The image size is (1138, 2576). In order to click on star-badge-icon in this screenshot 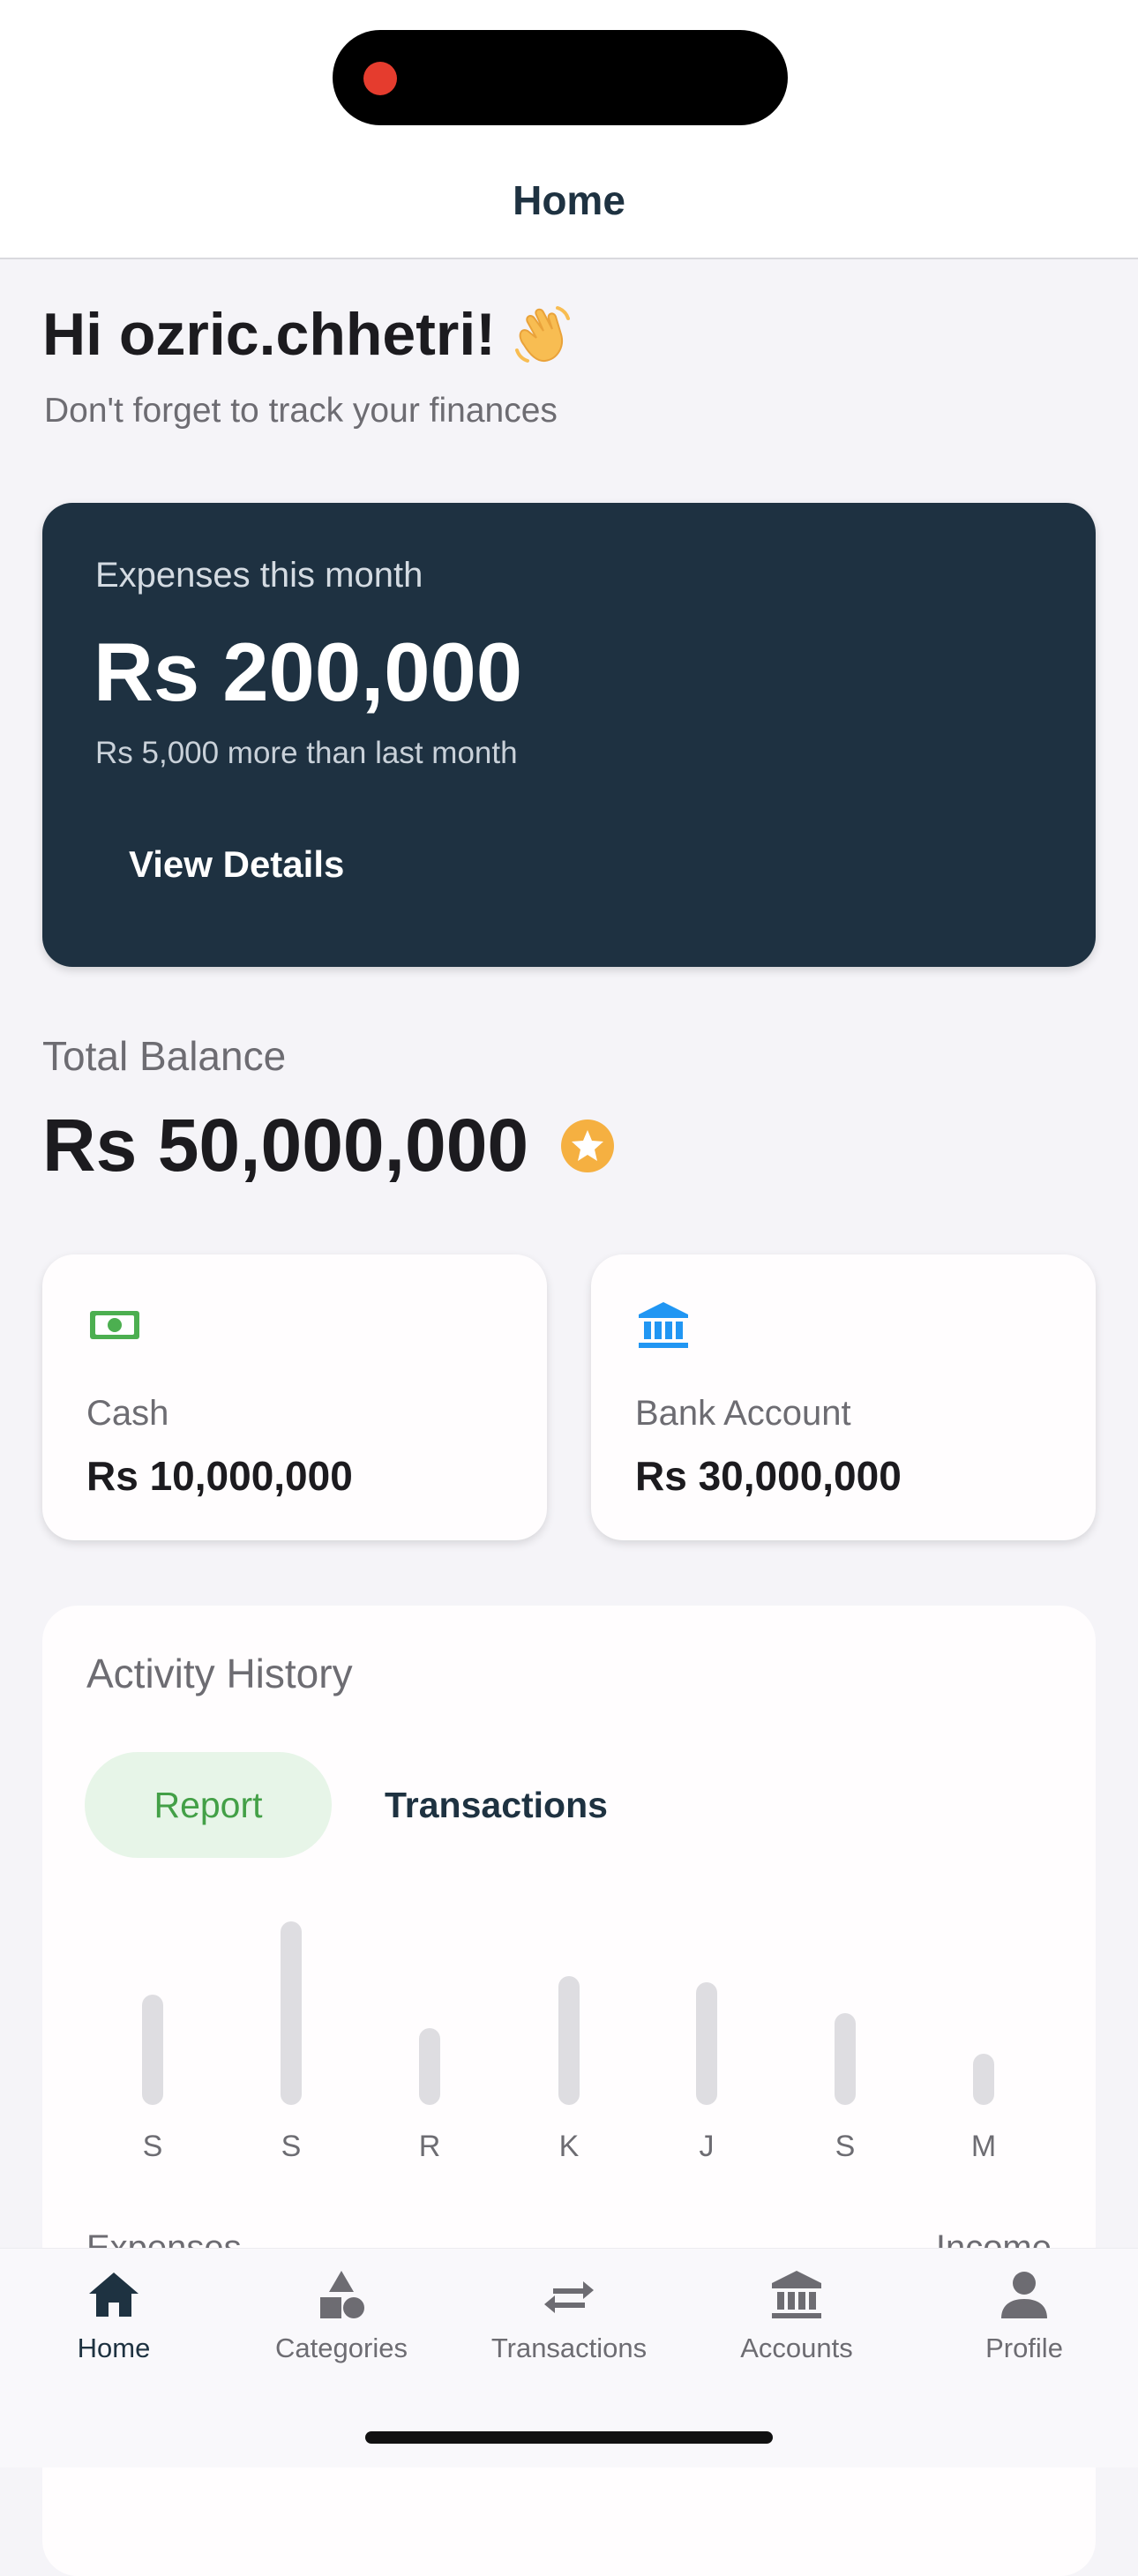, I will do `click(587, 1146)`.